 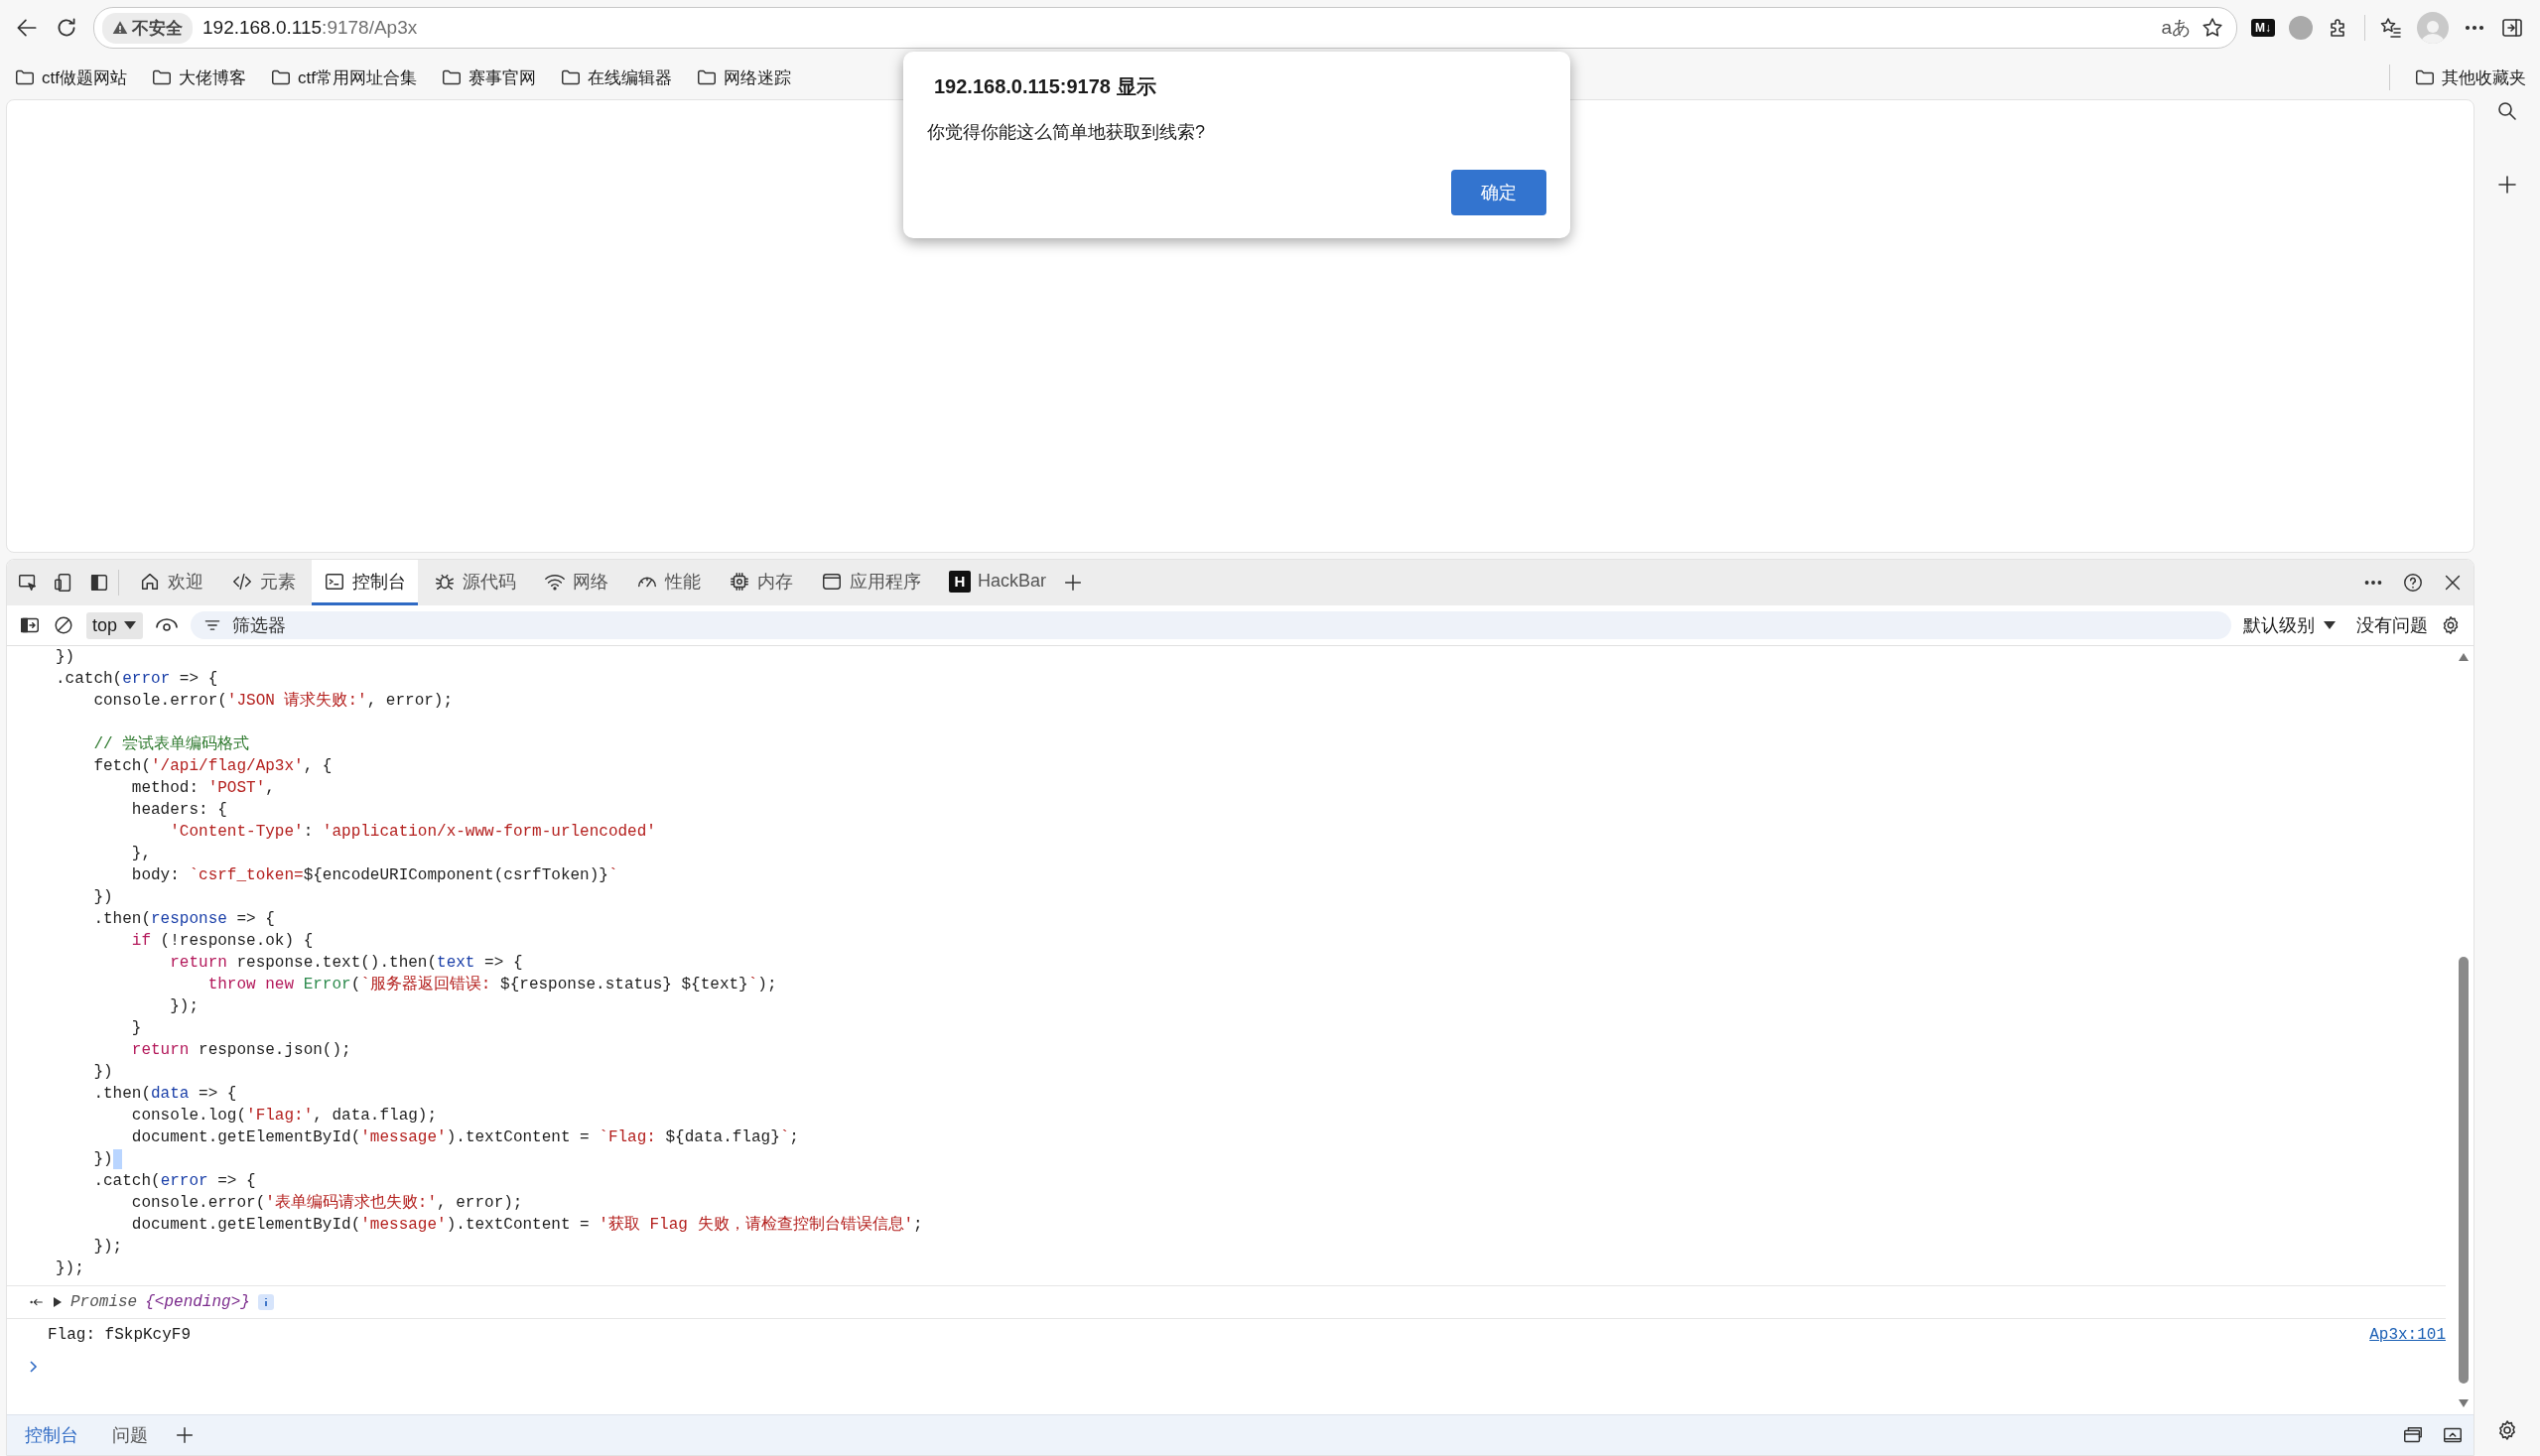 What do you see at coordinates (197, 1302) in the screenshot?
I see `result-value: {<pending>}` at bounding box center [197, 1302].